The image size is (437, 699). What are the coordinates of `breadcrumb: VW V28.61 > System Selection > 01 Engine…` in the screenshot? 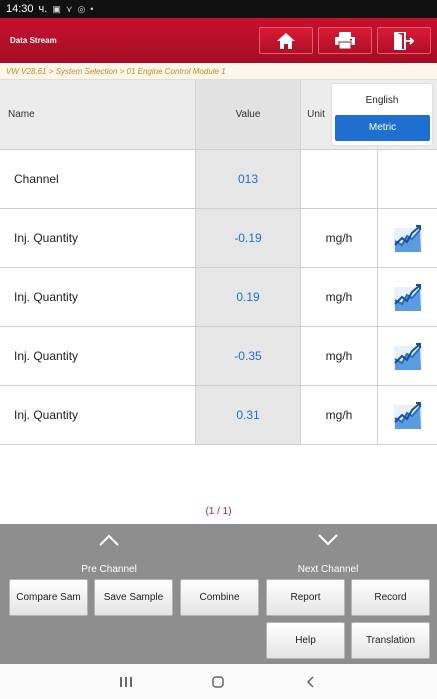 It's located at (218, 71).